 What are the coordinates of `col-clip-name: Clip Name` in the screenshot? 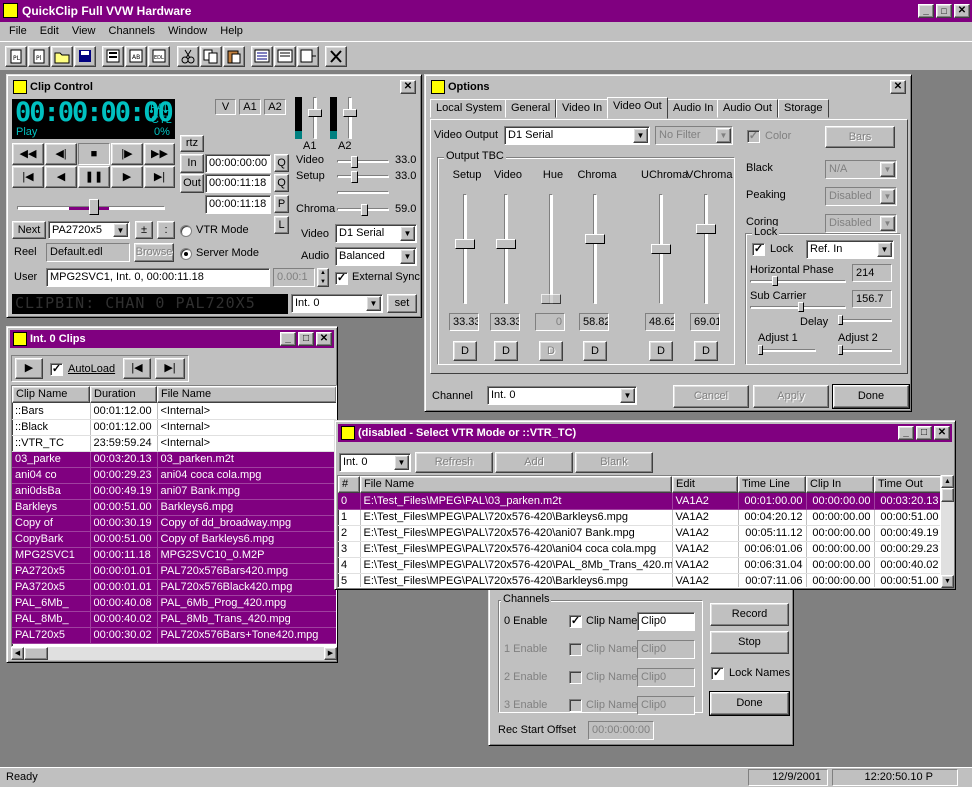 It's located at (51, 394).